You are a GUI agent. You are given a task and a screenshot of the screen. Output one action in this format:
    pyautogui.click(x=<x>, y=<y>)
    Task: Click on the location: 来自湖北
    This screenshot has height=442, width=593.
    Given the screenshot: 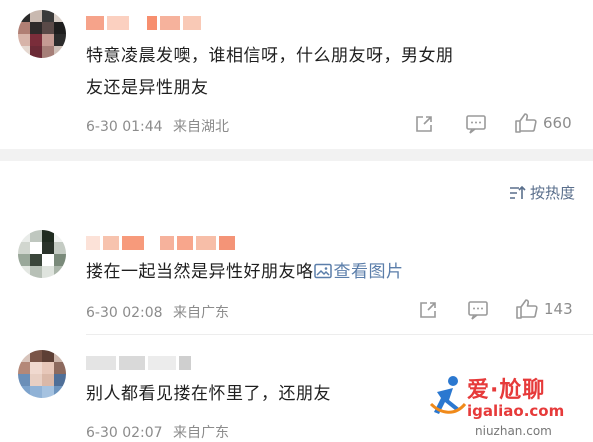 What is the action you would take?
    pyautogui.click(x=201, y=127)
    